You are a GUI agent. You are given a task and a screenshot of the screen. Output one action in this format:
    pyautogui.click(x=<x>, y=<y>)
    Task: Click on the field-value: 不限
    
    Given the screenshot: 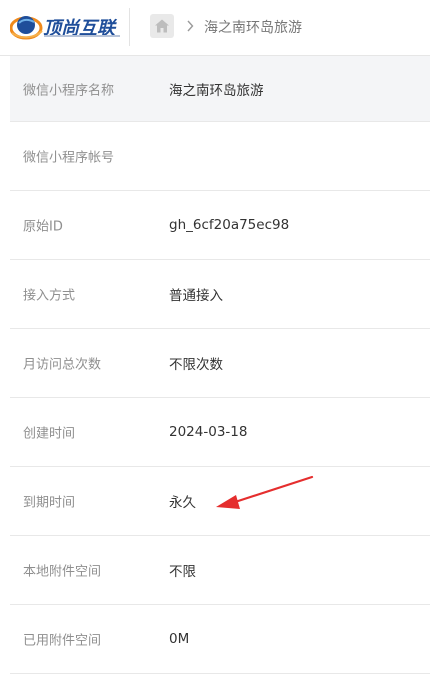 What is the action you would take?
    pyautogui.click(x=182, y=572)
    